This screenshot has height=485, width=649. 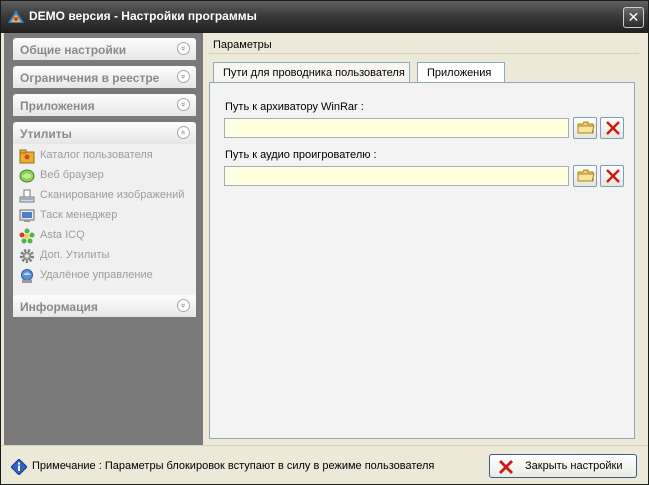 I want to click on icq-flower-icon, so click(x=27, y=236).